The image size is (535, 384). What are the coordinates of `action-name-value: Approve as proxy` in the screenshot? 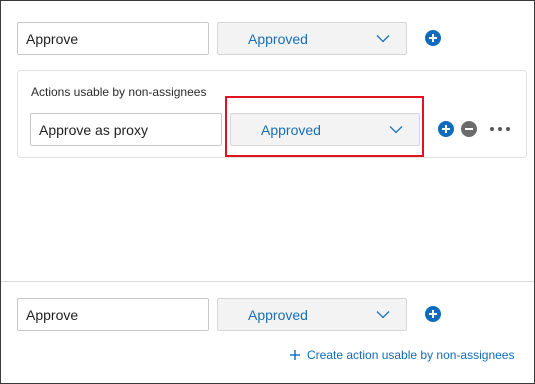 It's located at (93, 129).